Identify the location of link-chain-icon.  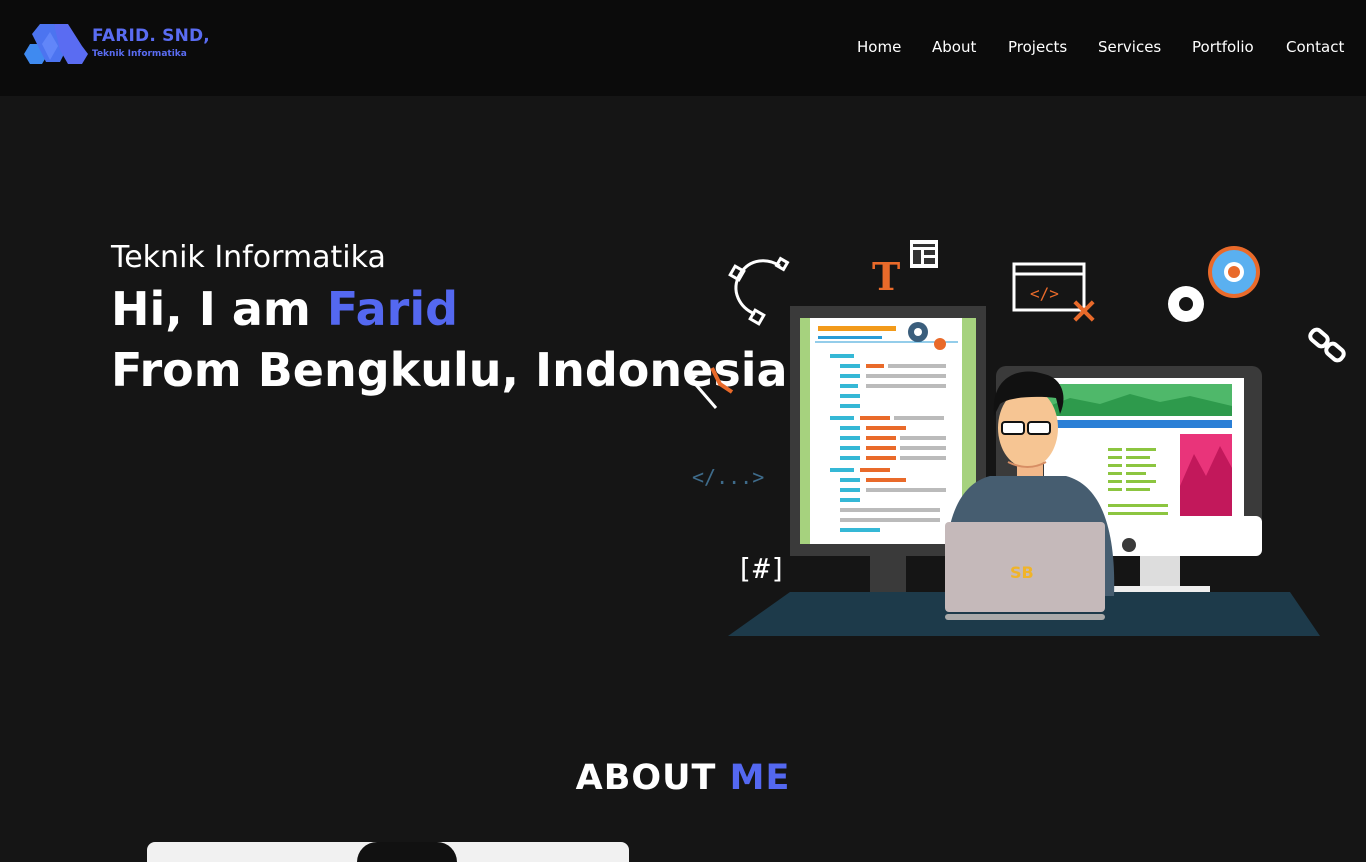
(1327, 345).